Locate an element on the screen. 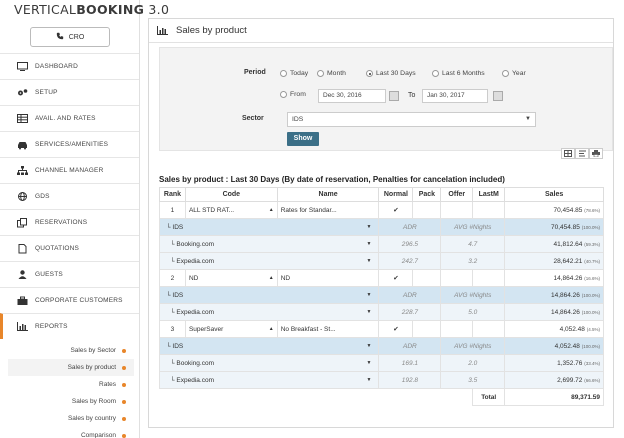 This screenshot has width=624, height=438. bullet-icon is located at coordinates (124, 368).